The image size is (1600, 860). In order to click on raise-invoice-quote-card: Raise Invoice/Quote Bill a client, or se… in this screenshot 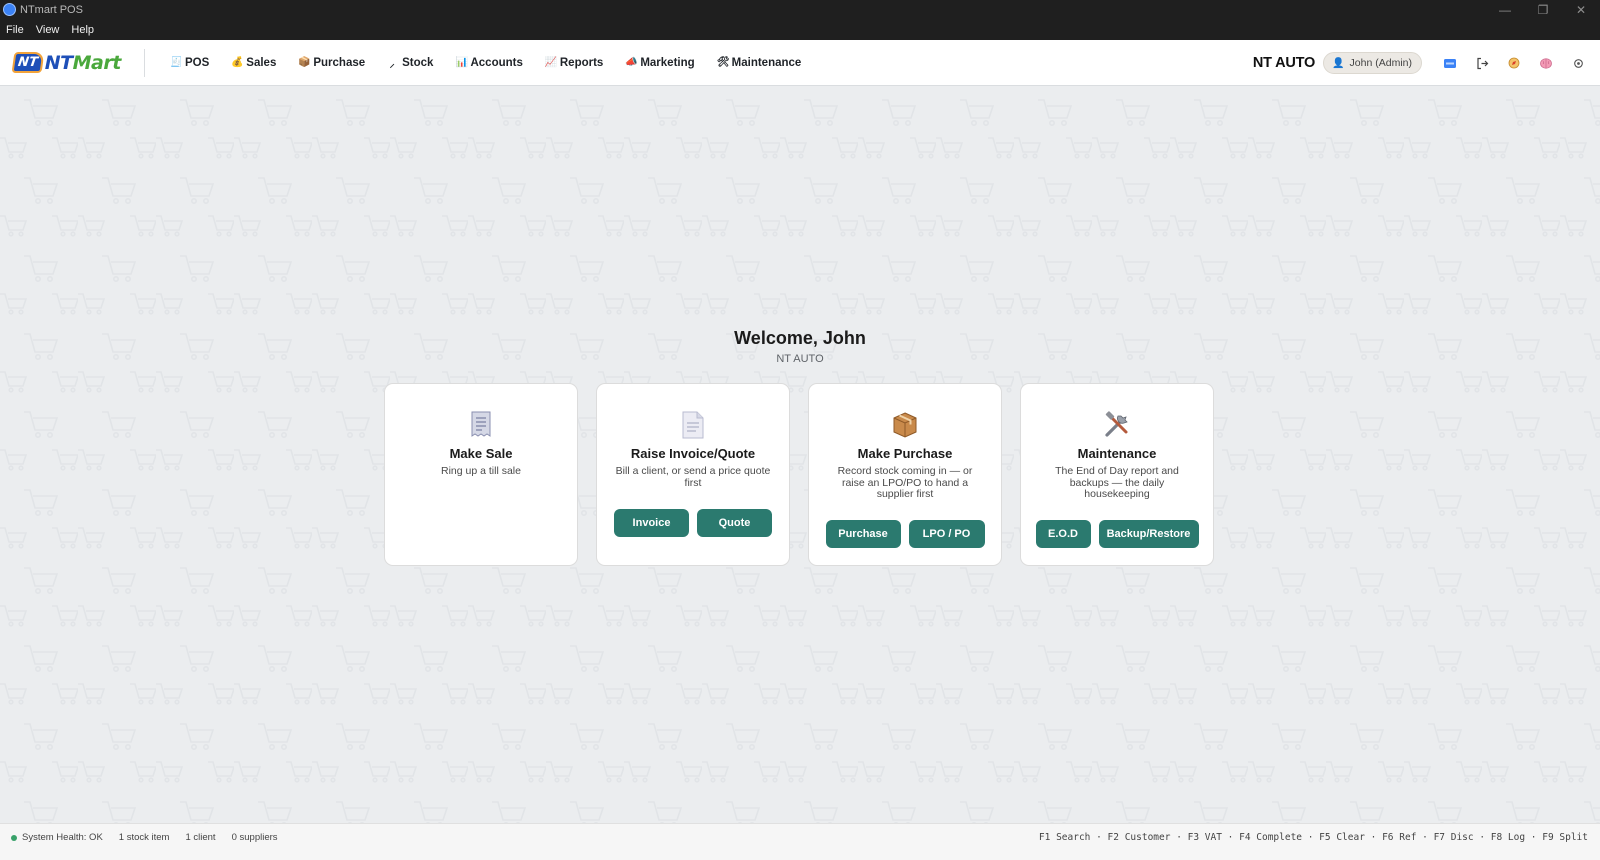, I will do `click(693, 474)`.